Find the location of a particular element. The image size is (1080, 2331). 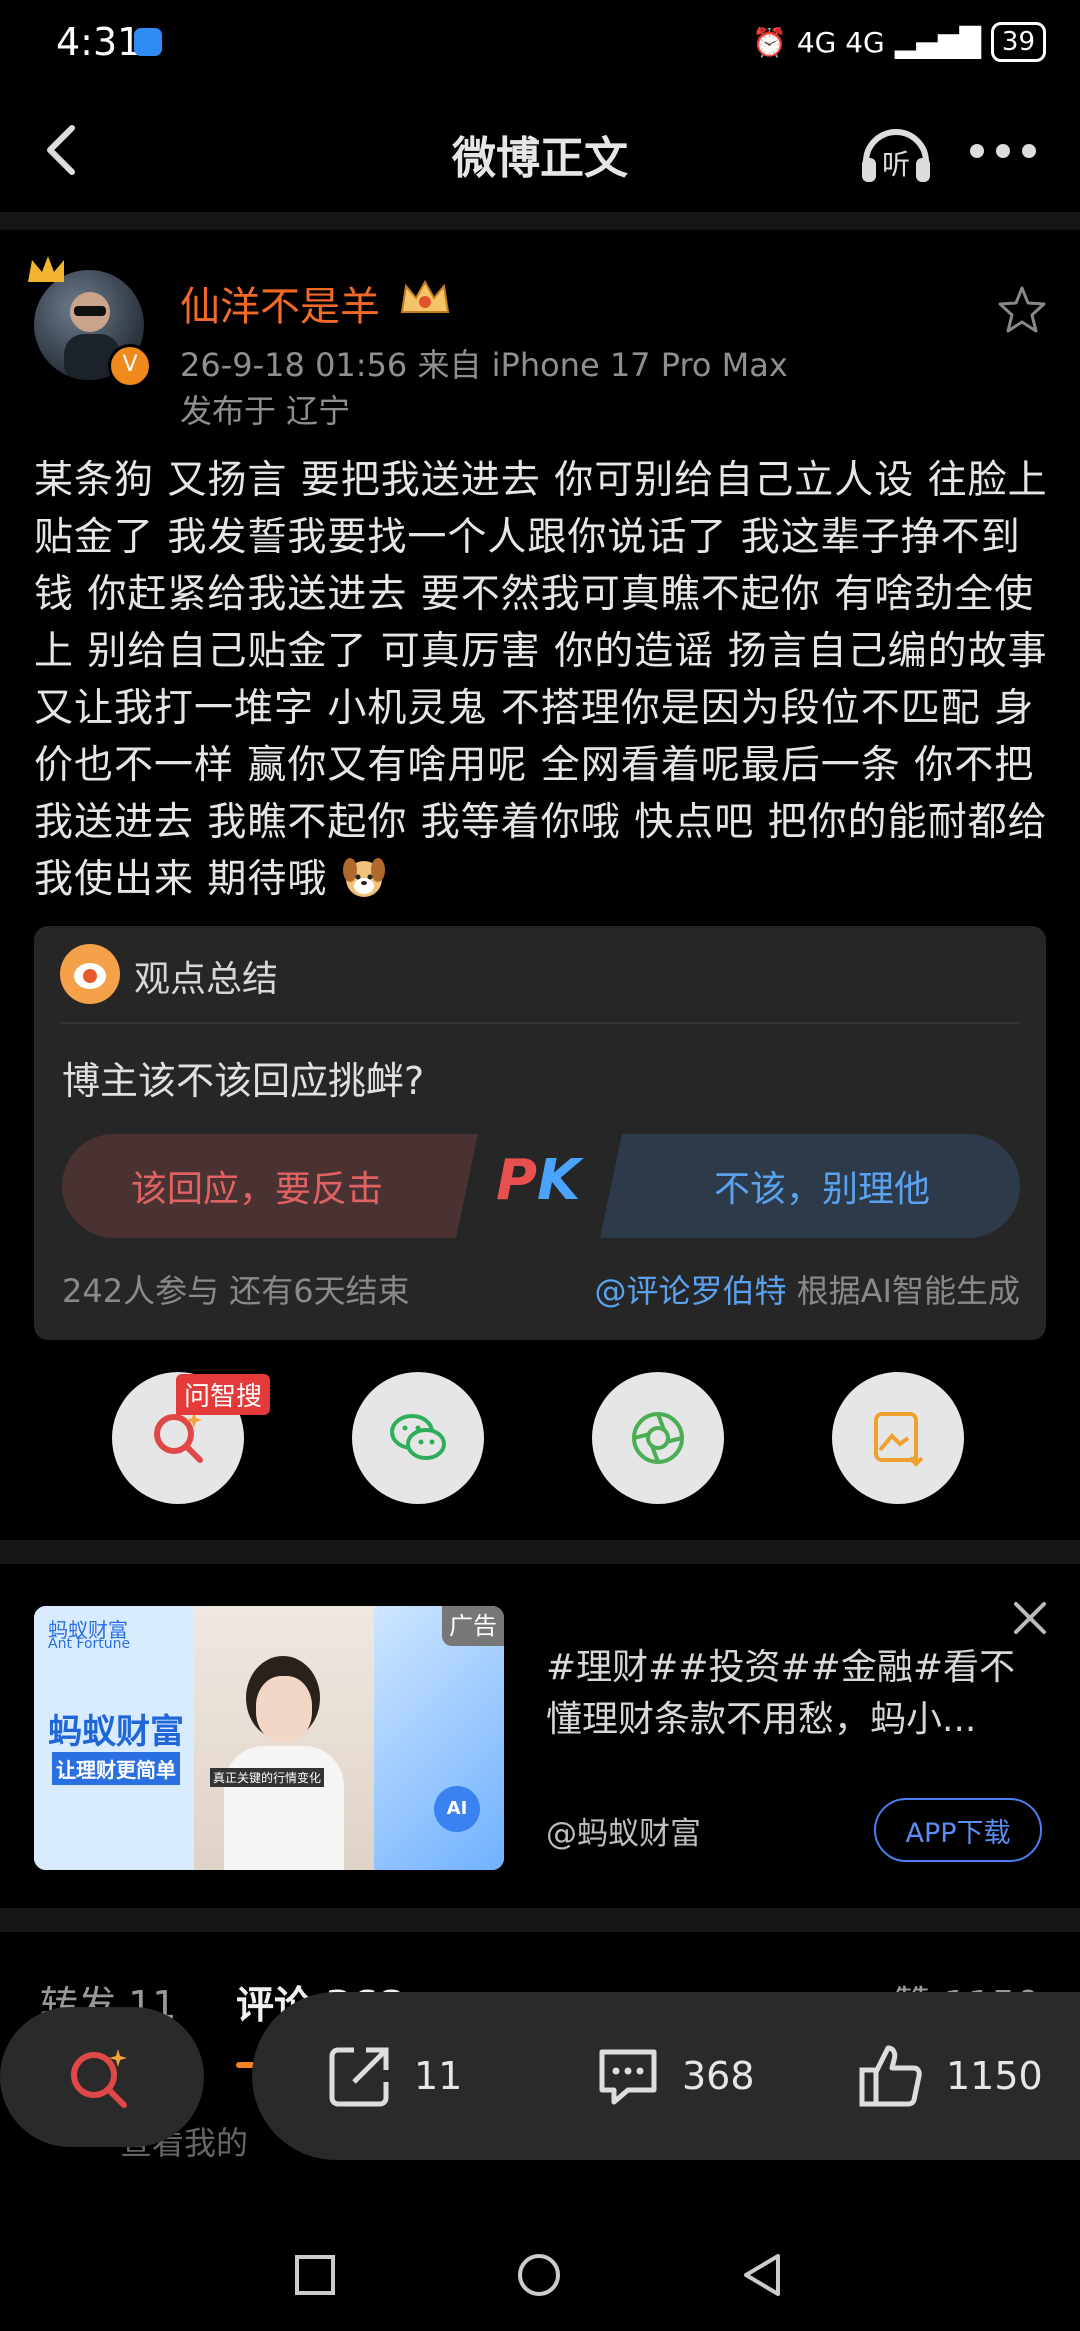

signal-icon: ▂▄▆█ is located at coordinates (937, 42).